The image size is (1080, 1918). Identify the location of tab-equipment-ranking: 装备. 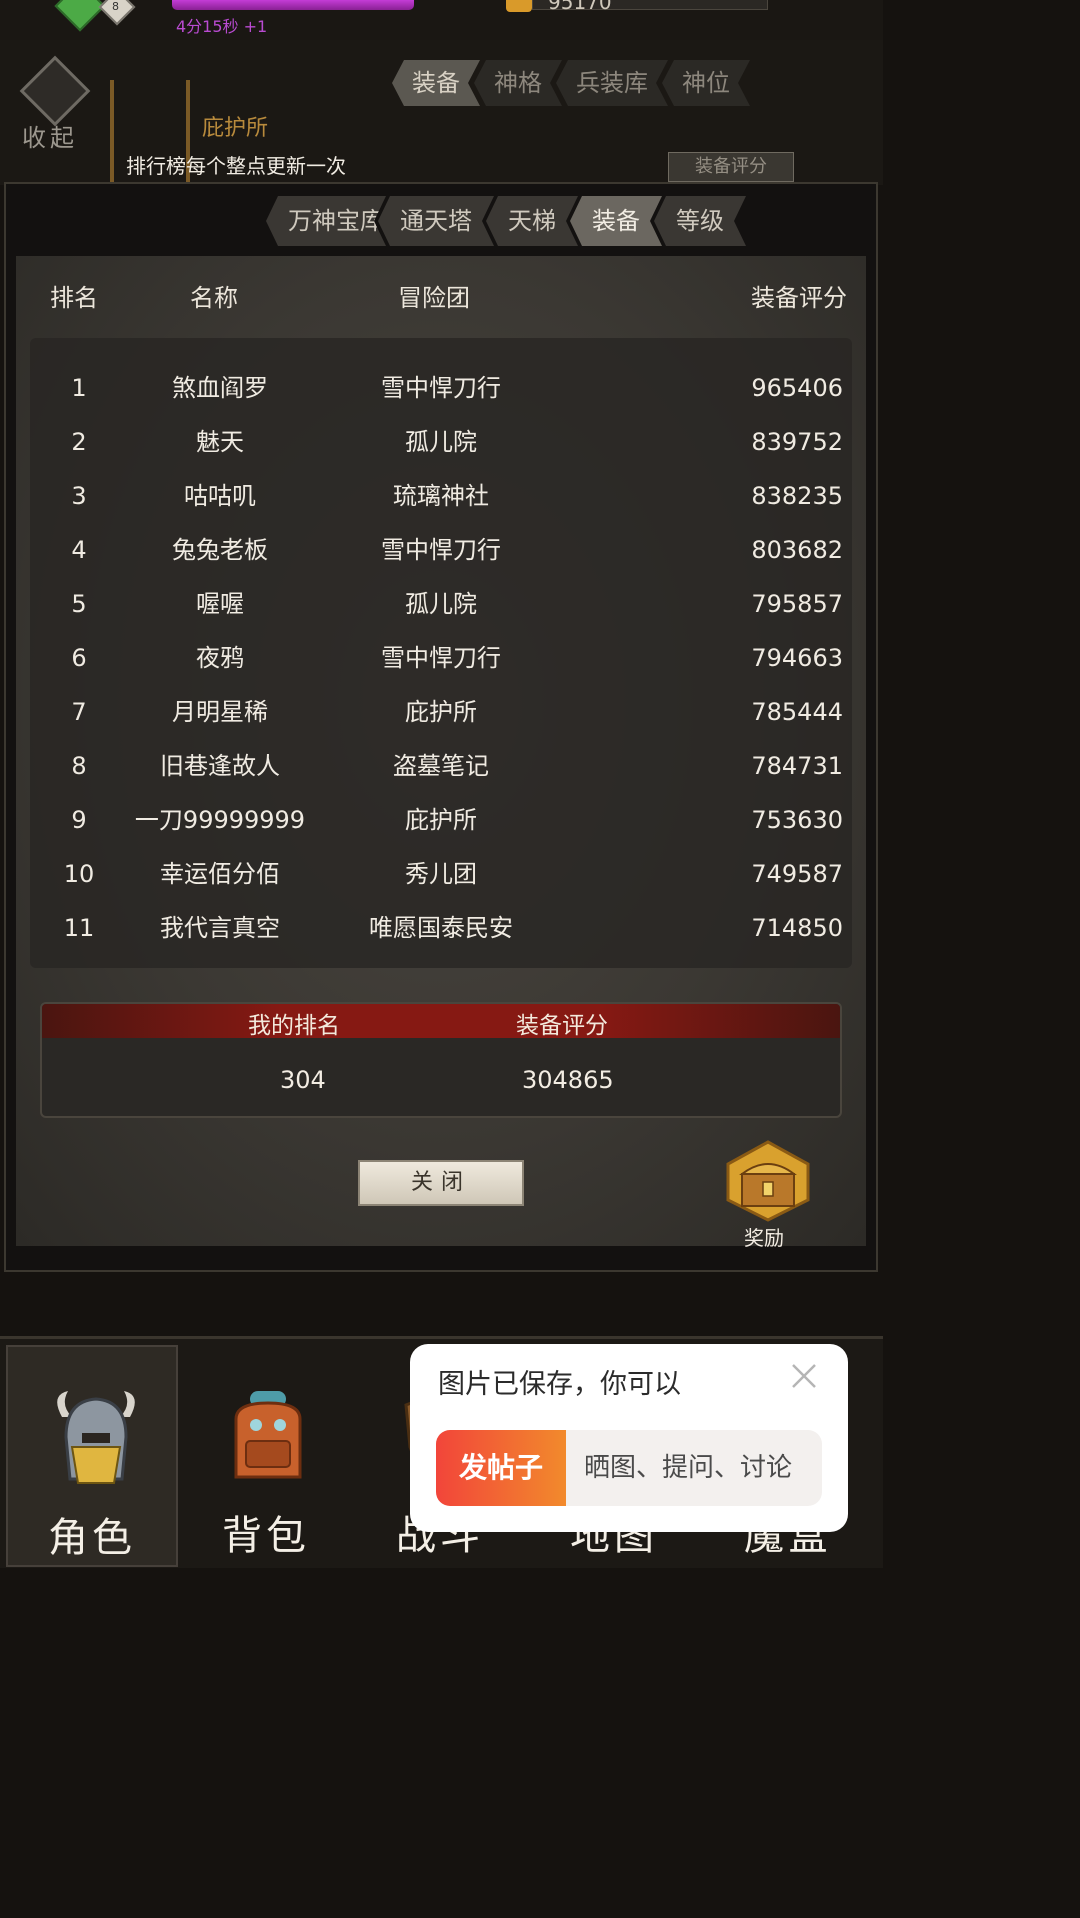
(616, 221).